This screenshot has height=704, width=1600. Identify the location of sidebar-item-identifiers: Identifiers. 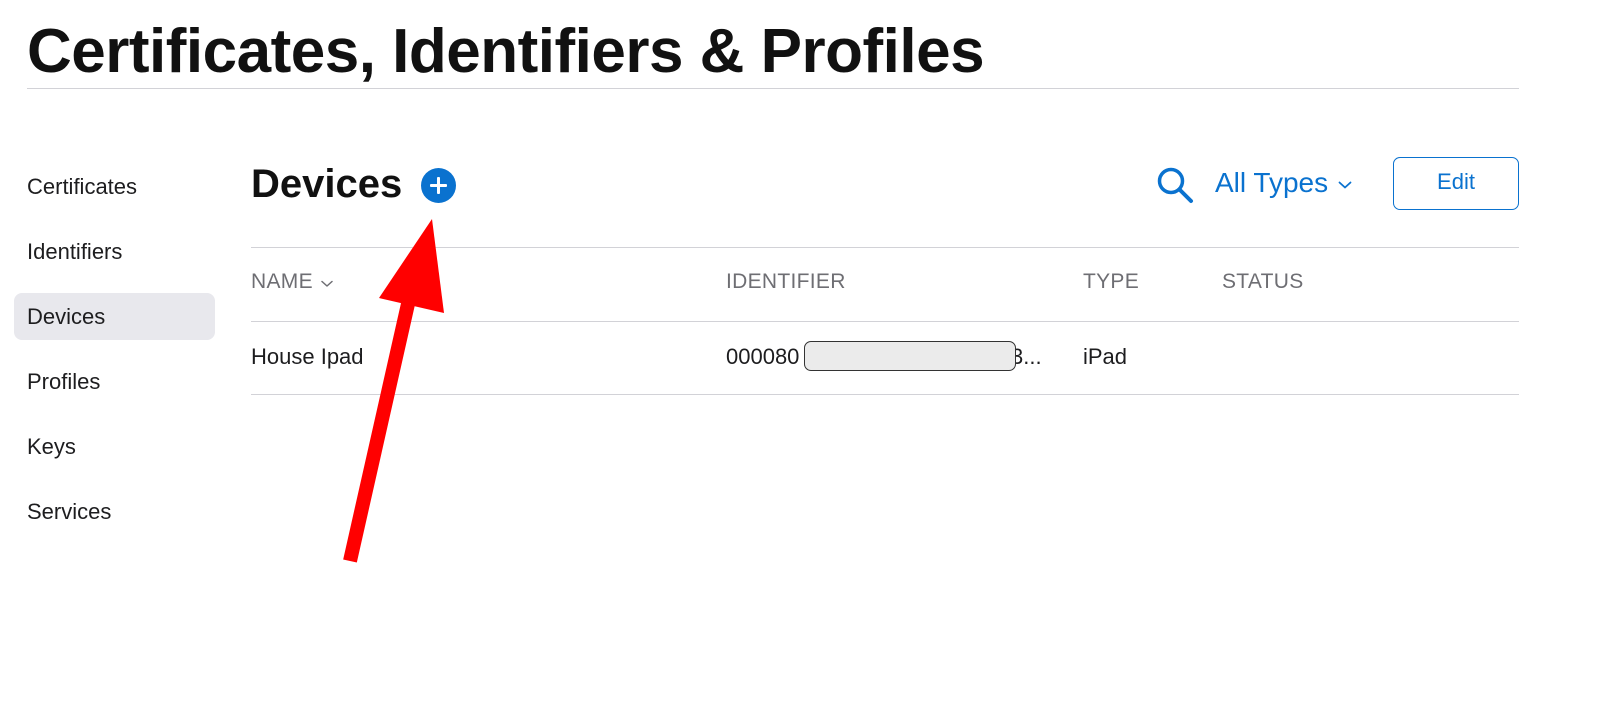
(114, 251).